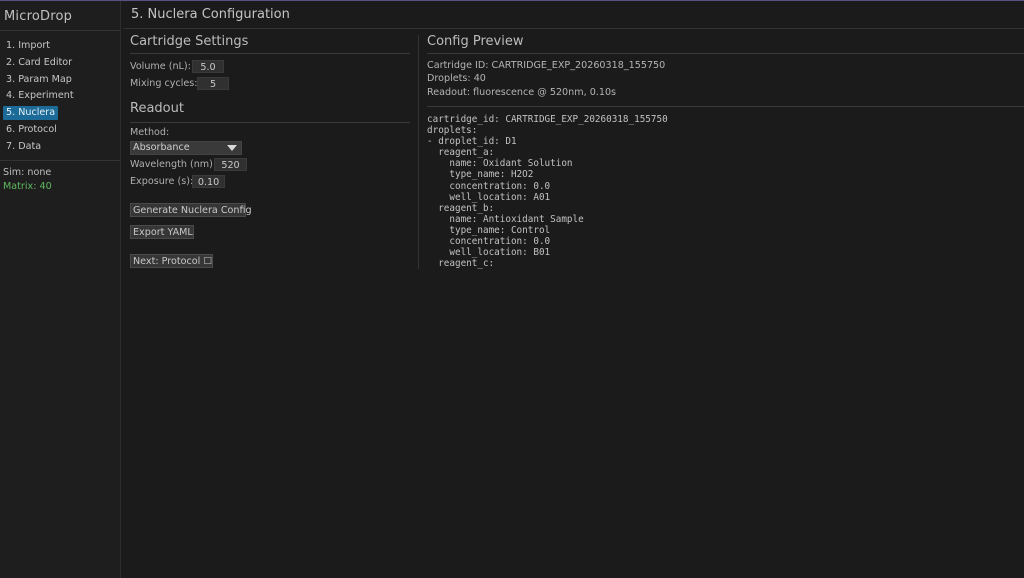 This screenshot has width=1024, height=578. I want to click on sidebar-item-import: 1. Import, so click(28, 46).